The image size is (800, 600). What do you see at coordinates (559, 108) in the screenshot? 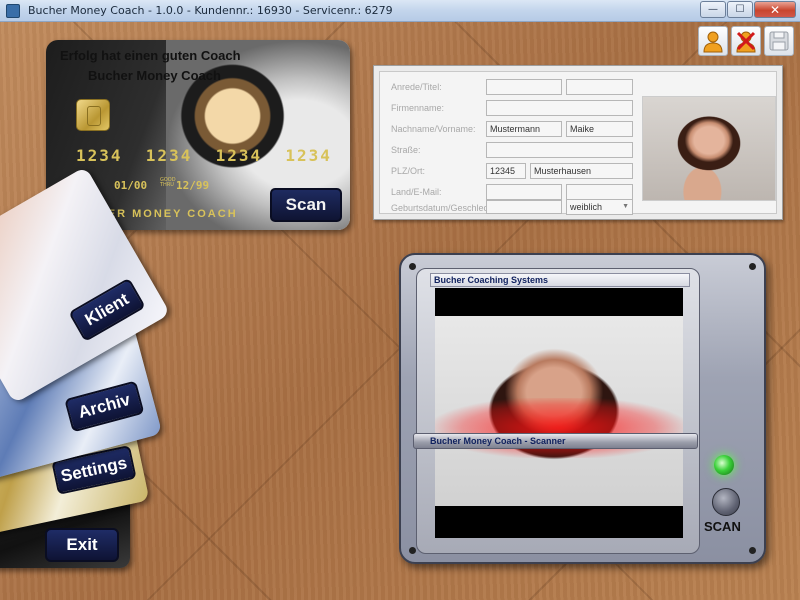
I see `firma-input` at bounding box center [559, 108].